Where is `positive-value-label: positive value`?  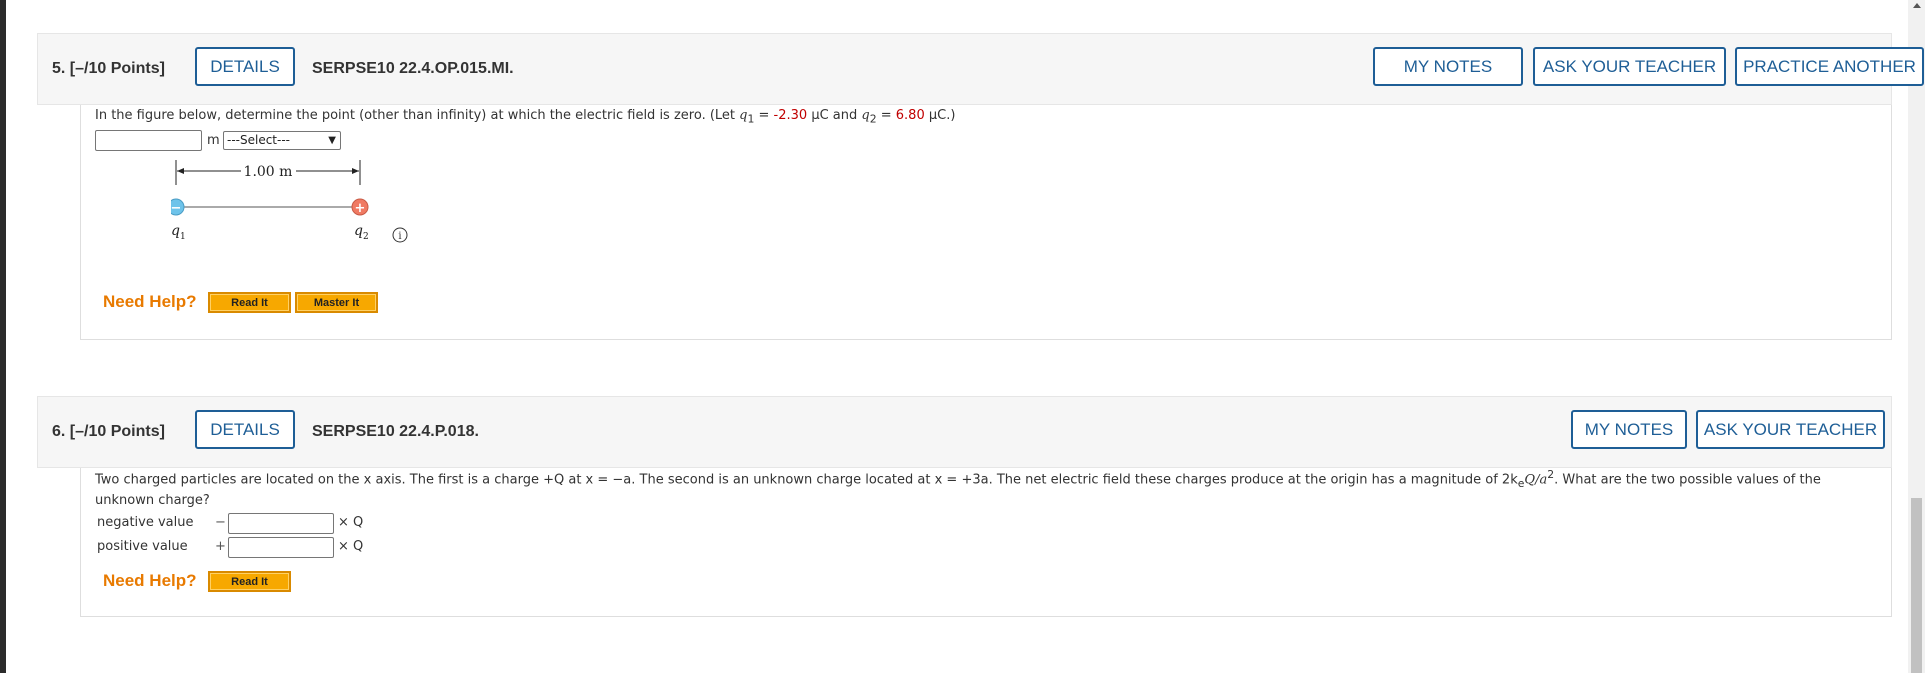
positive-value-label: positive value is located at coordinates (142, 546).